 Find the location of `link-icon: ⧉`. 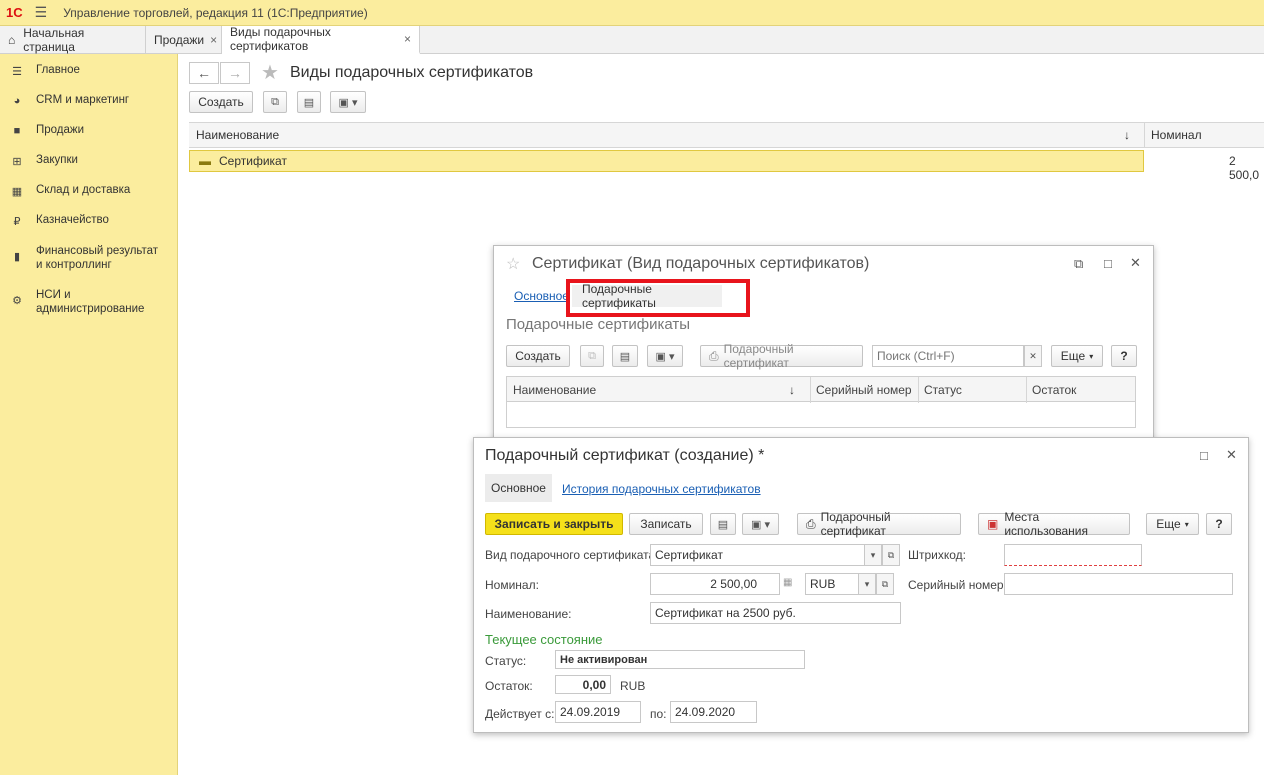

link-icon: ⧉ is located at coordinates (1078, 264).